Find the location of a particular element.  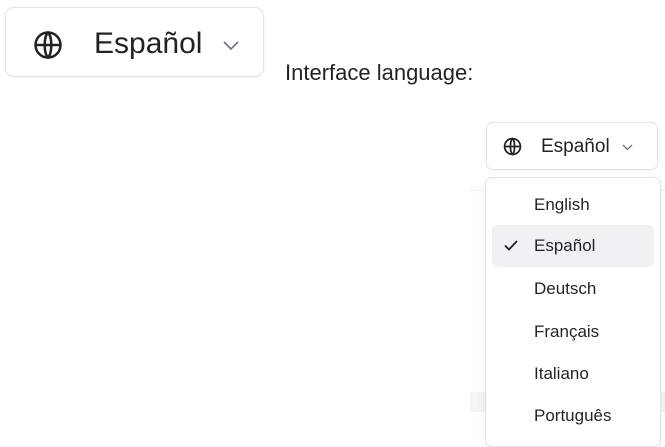

interface-language-caption: Interface language: is located at coordinates (379, 72).